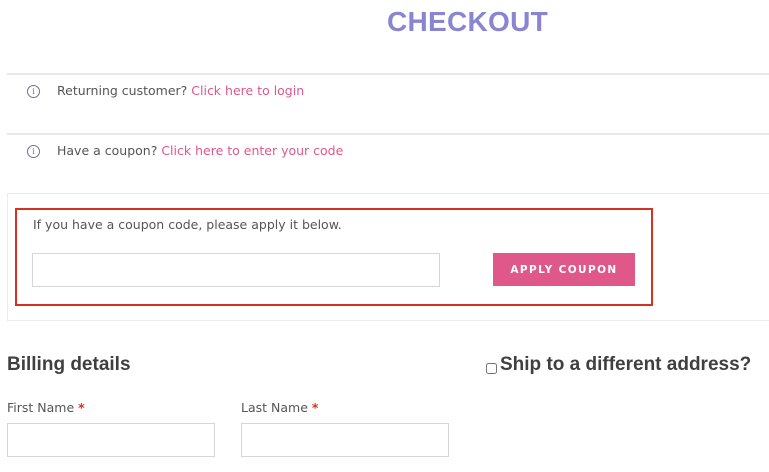  I want to click on first-name-label: First Name *, so click(46, 407).